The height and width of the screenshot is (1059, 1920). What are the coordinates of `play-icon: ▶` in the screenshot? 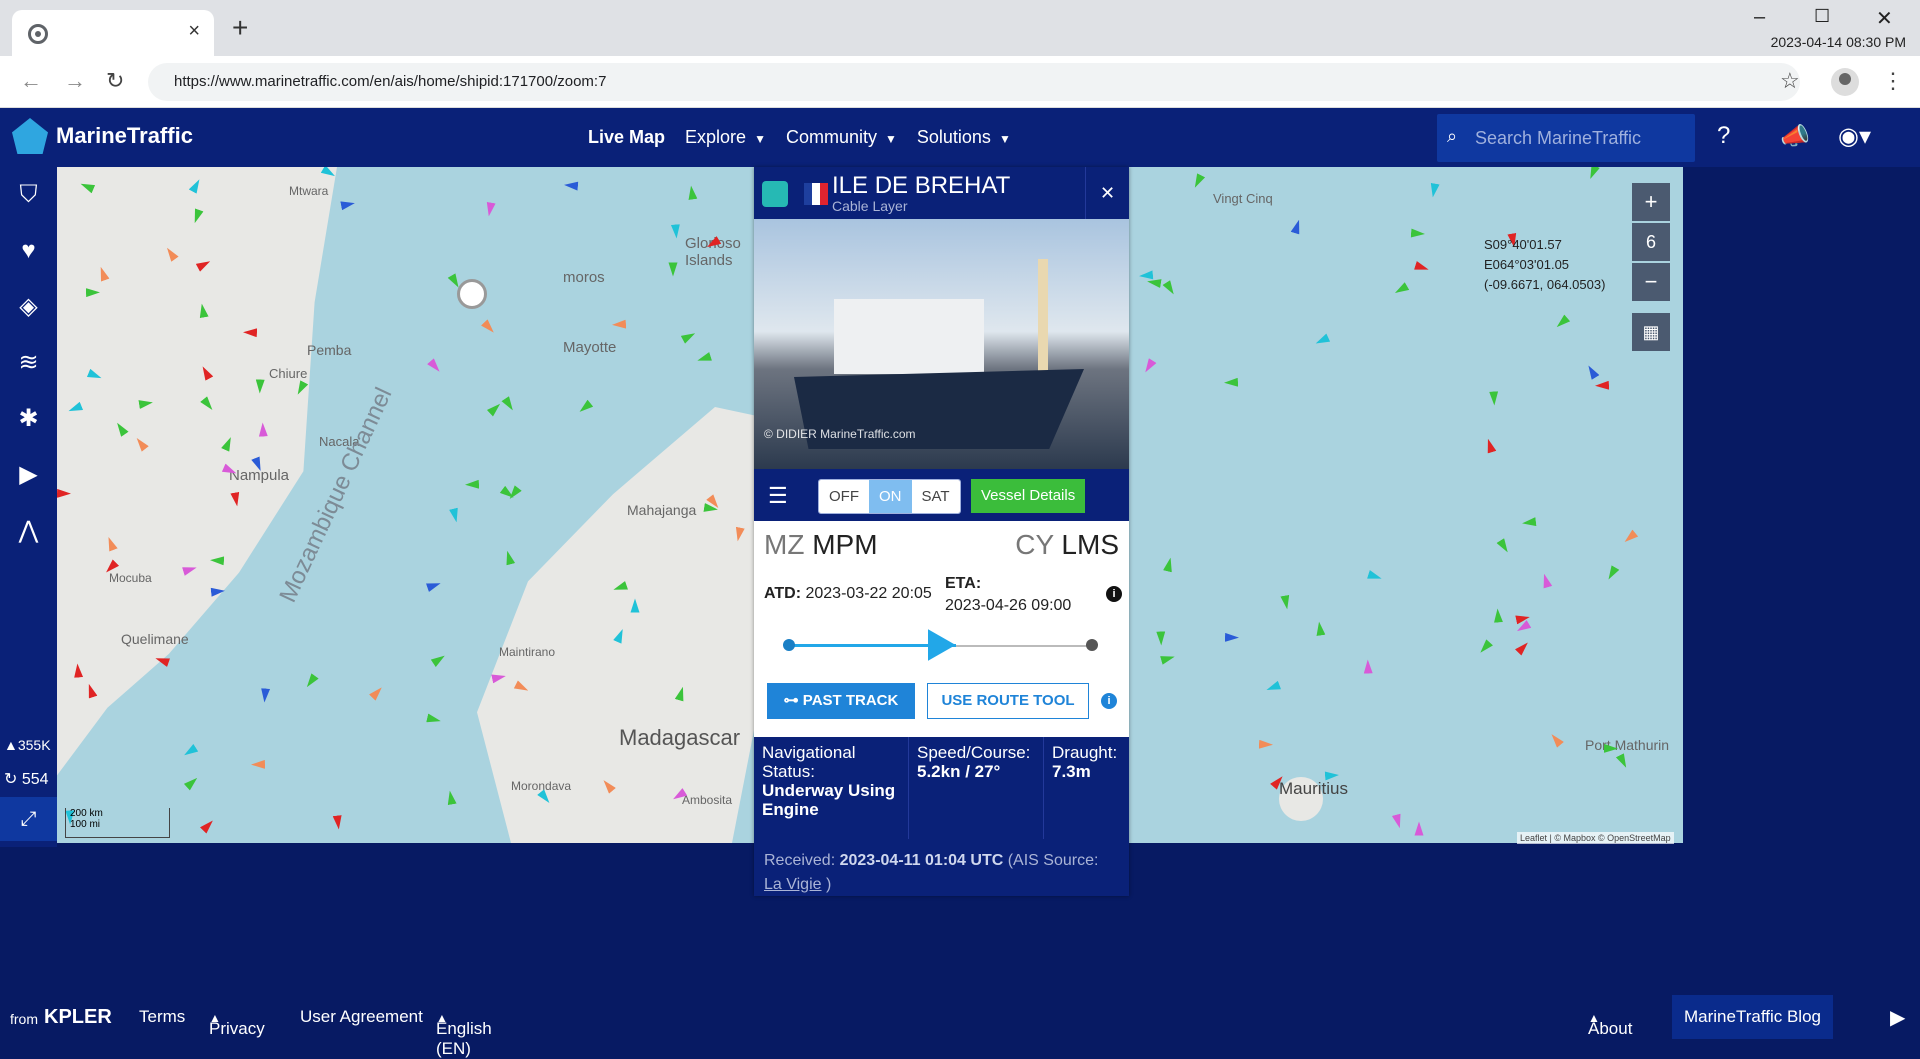 It's located at (28, 475).